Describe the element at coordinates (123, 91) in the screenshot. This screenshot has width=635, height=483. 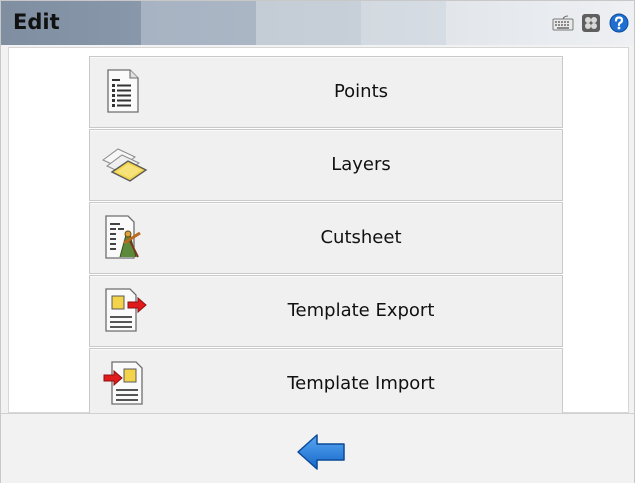
I see `points-list-icon` at that location.